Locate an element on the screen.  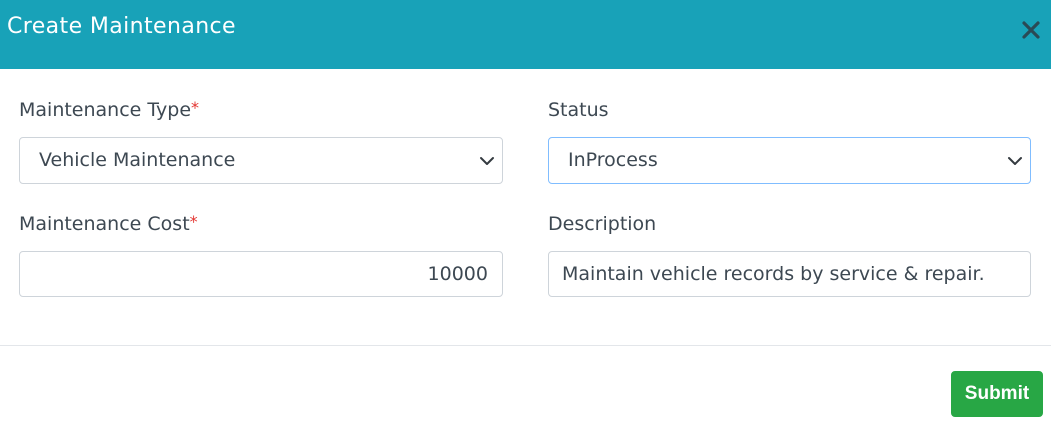
description-label: Description is located at coordinates (602, 224).